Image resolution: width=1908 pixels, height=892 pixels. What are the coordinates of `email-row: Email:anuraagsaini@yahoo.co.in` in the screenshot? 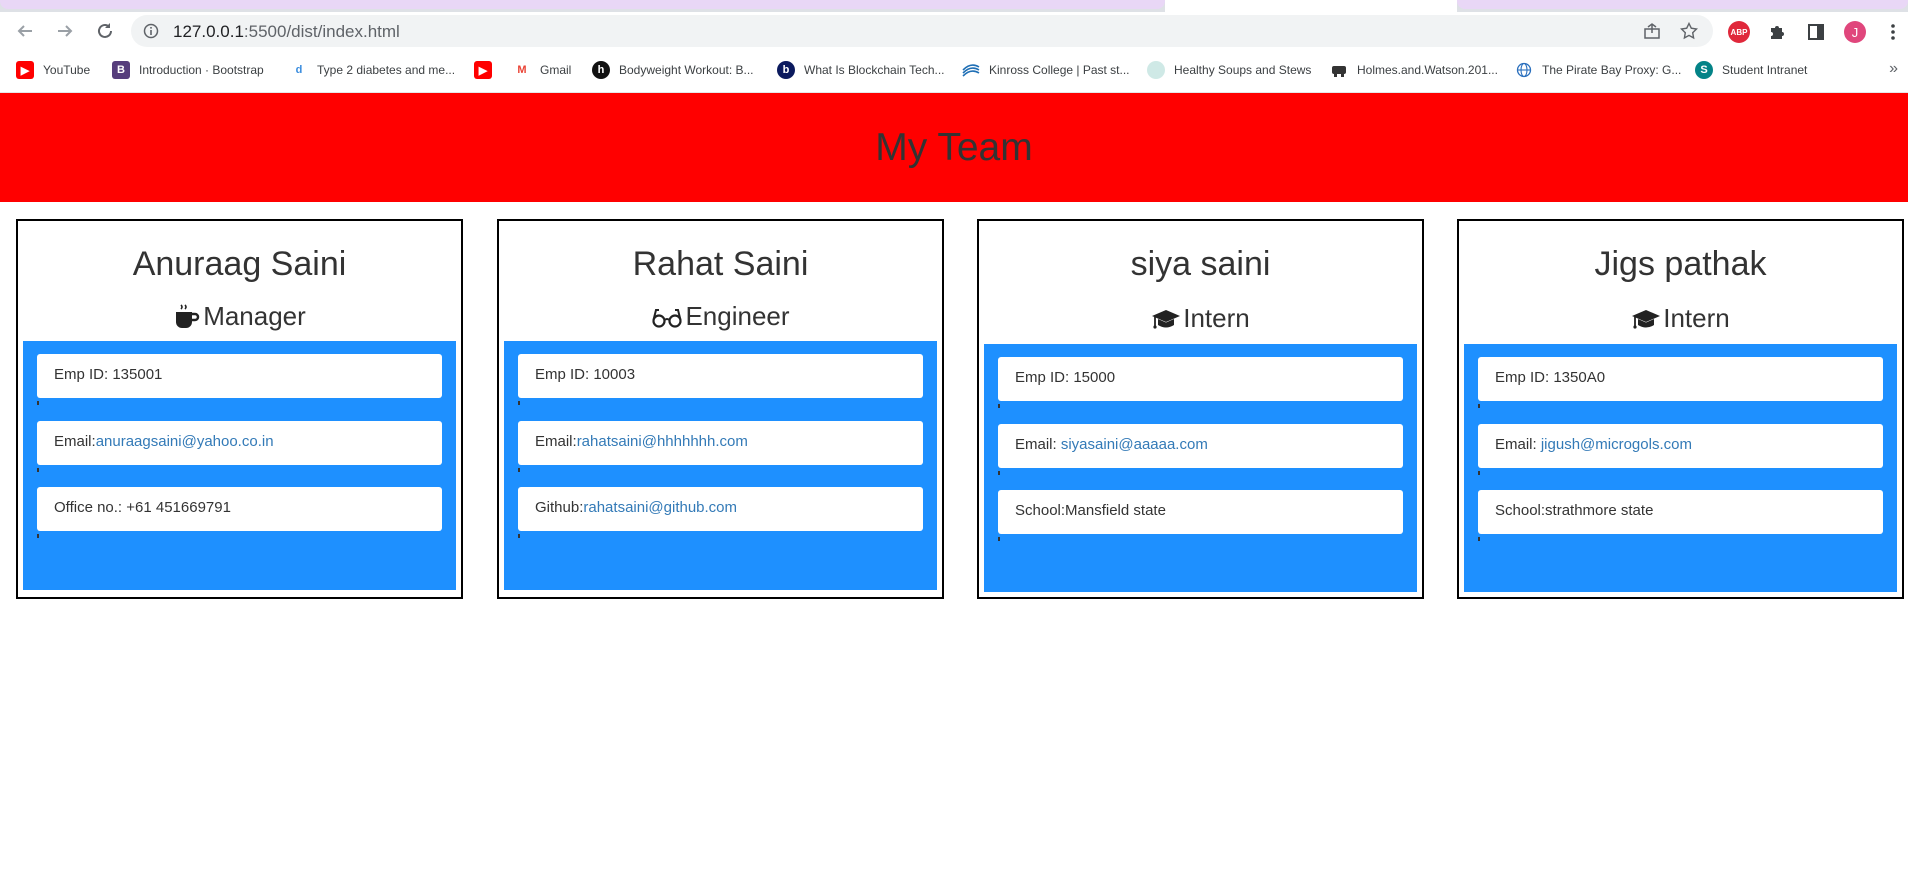 It's located at (239, 443).